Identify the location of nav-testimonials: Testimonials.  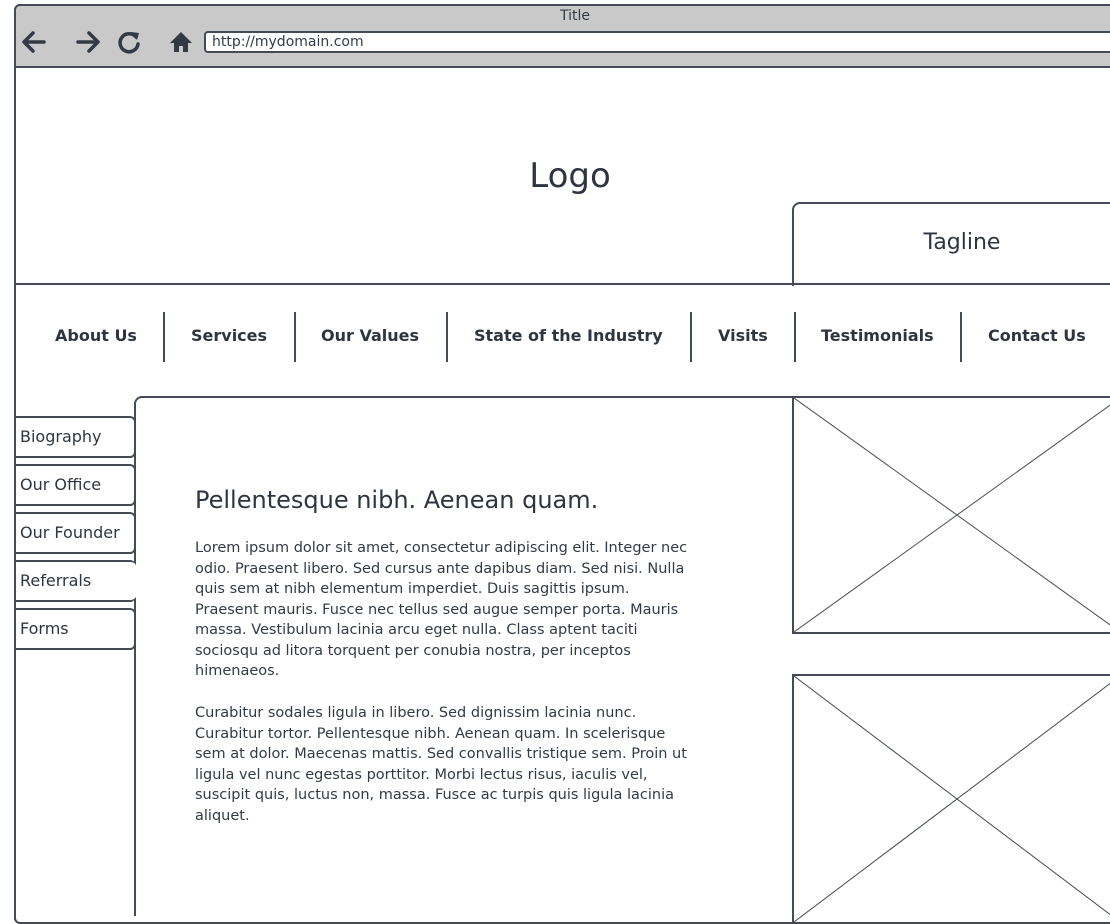
(877, 335).